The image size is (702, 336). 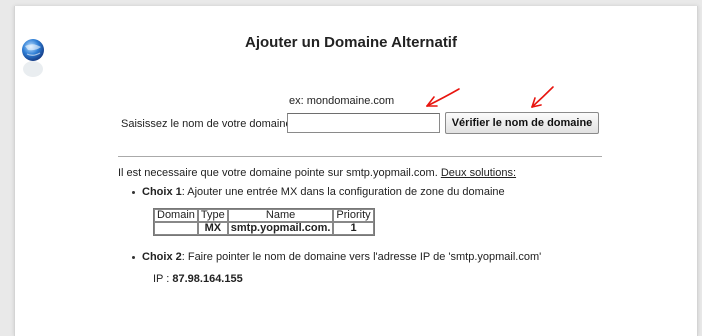 What do you see at coordinates (360, 156) in the screenshot?
I see `section-divider` at bounding box center [360, 156].